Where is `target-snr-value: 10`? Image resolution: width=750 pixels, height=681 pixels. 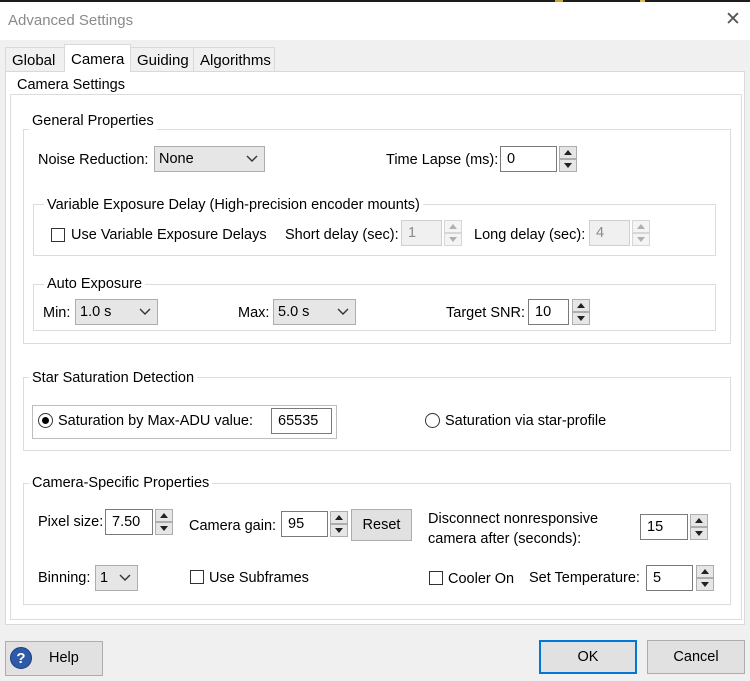 target-snr-value: 10 is located at coordinates (543, 312).